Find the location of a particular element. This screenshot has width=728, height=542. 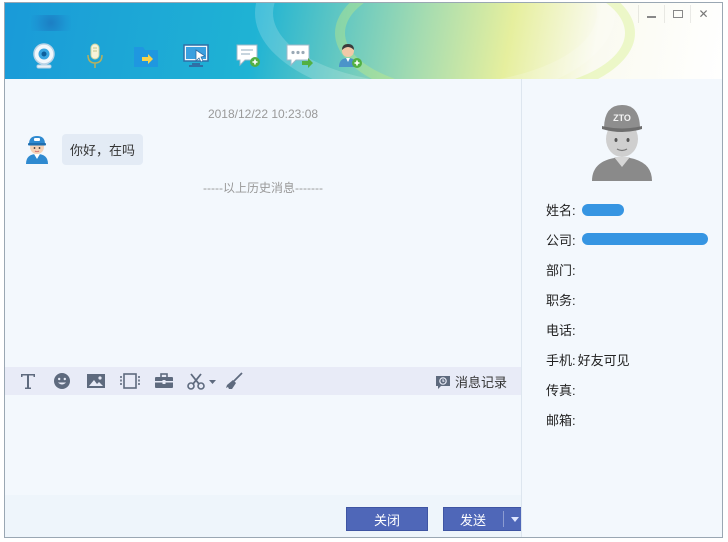

scissors-icon is located at coordinates (201, 381).